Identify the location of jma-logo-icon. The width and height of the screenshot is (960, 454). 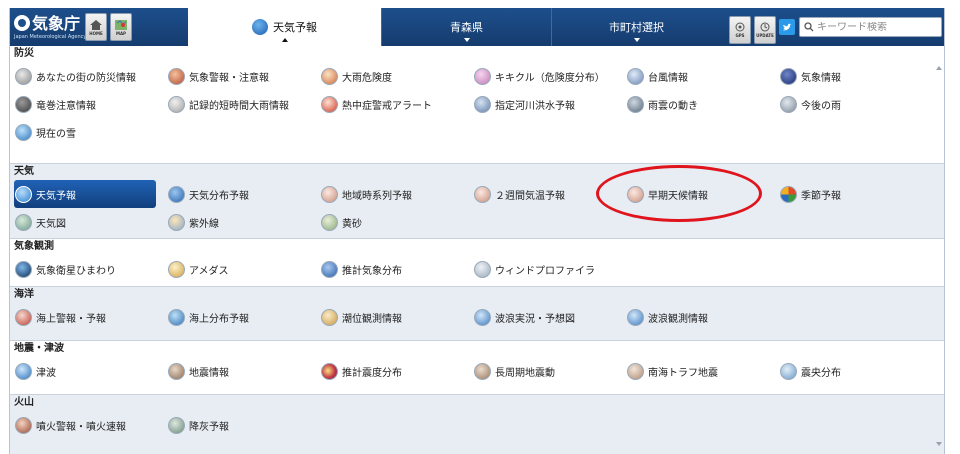
(22, 23).